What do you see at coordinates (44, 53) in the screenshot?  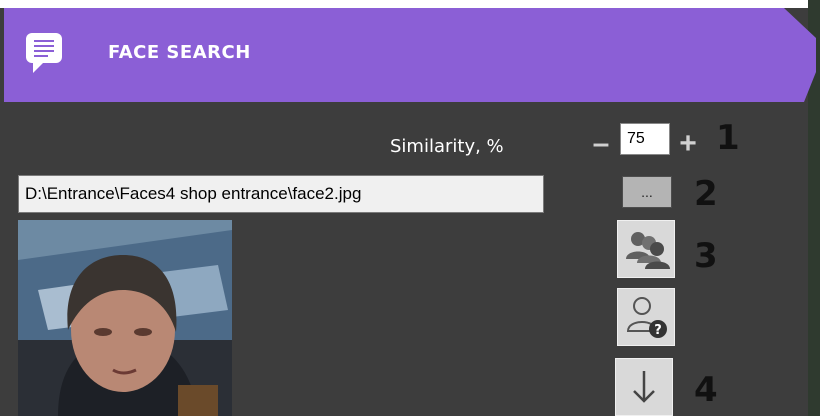 I see `message-icon` at bounding box center [44, 53].